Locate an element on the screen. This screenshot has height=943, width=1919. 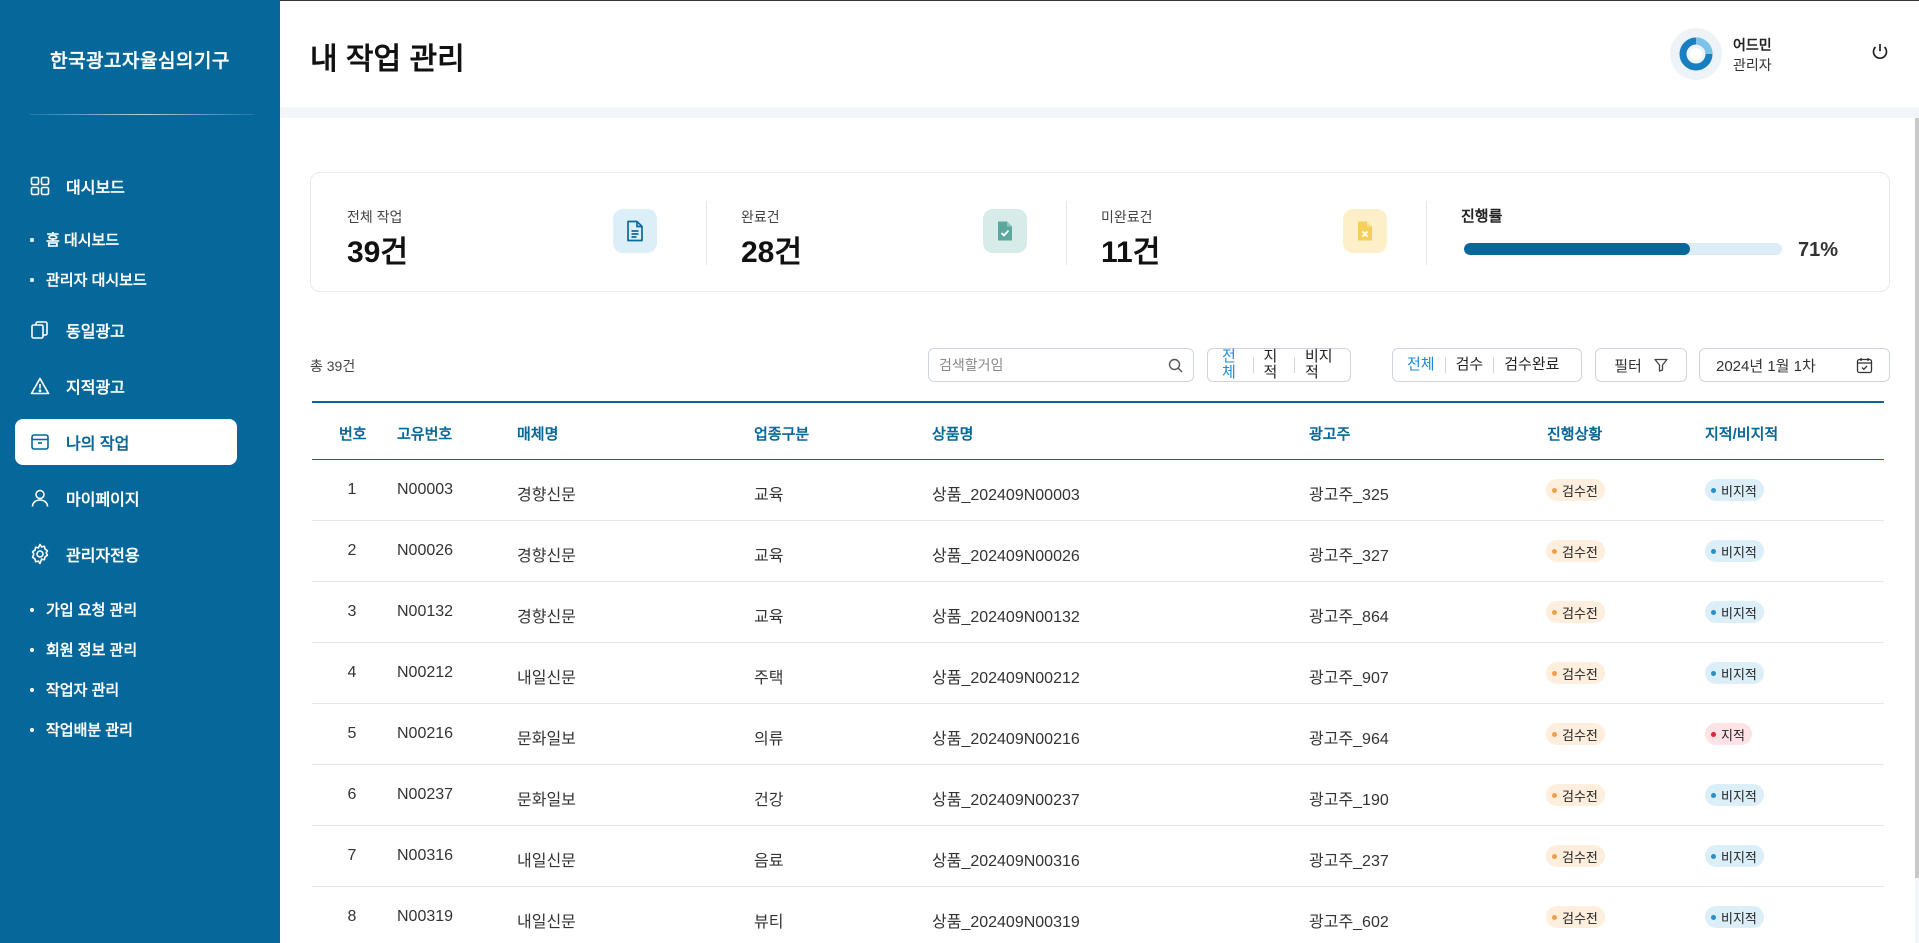
col-product: 상품명 is located at coordinates (952, 433).